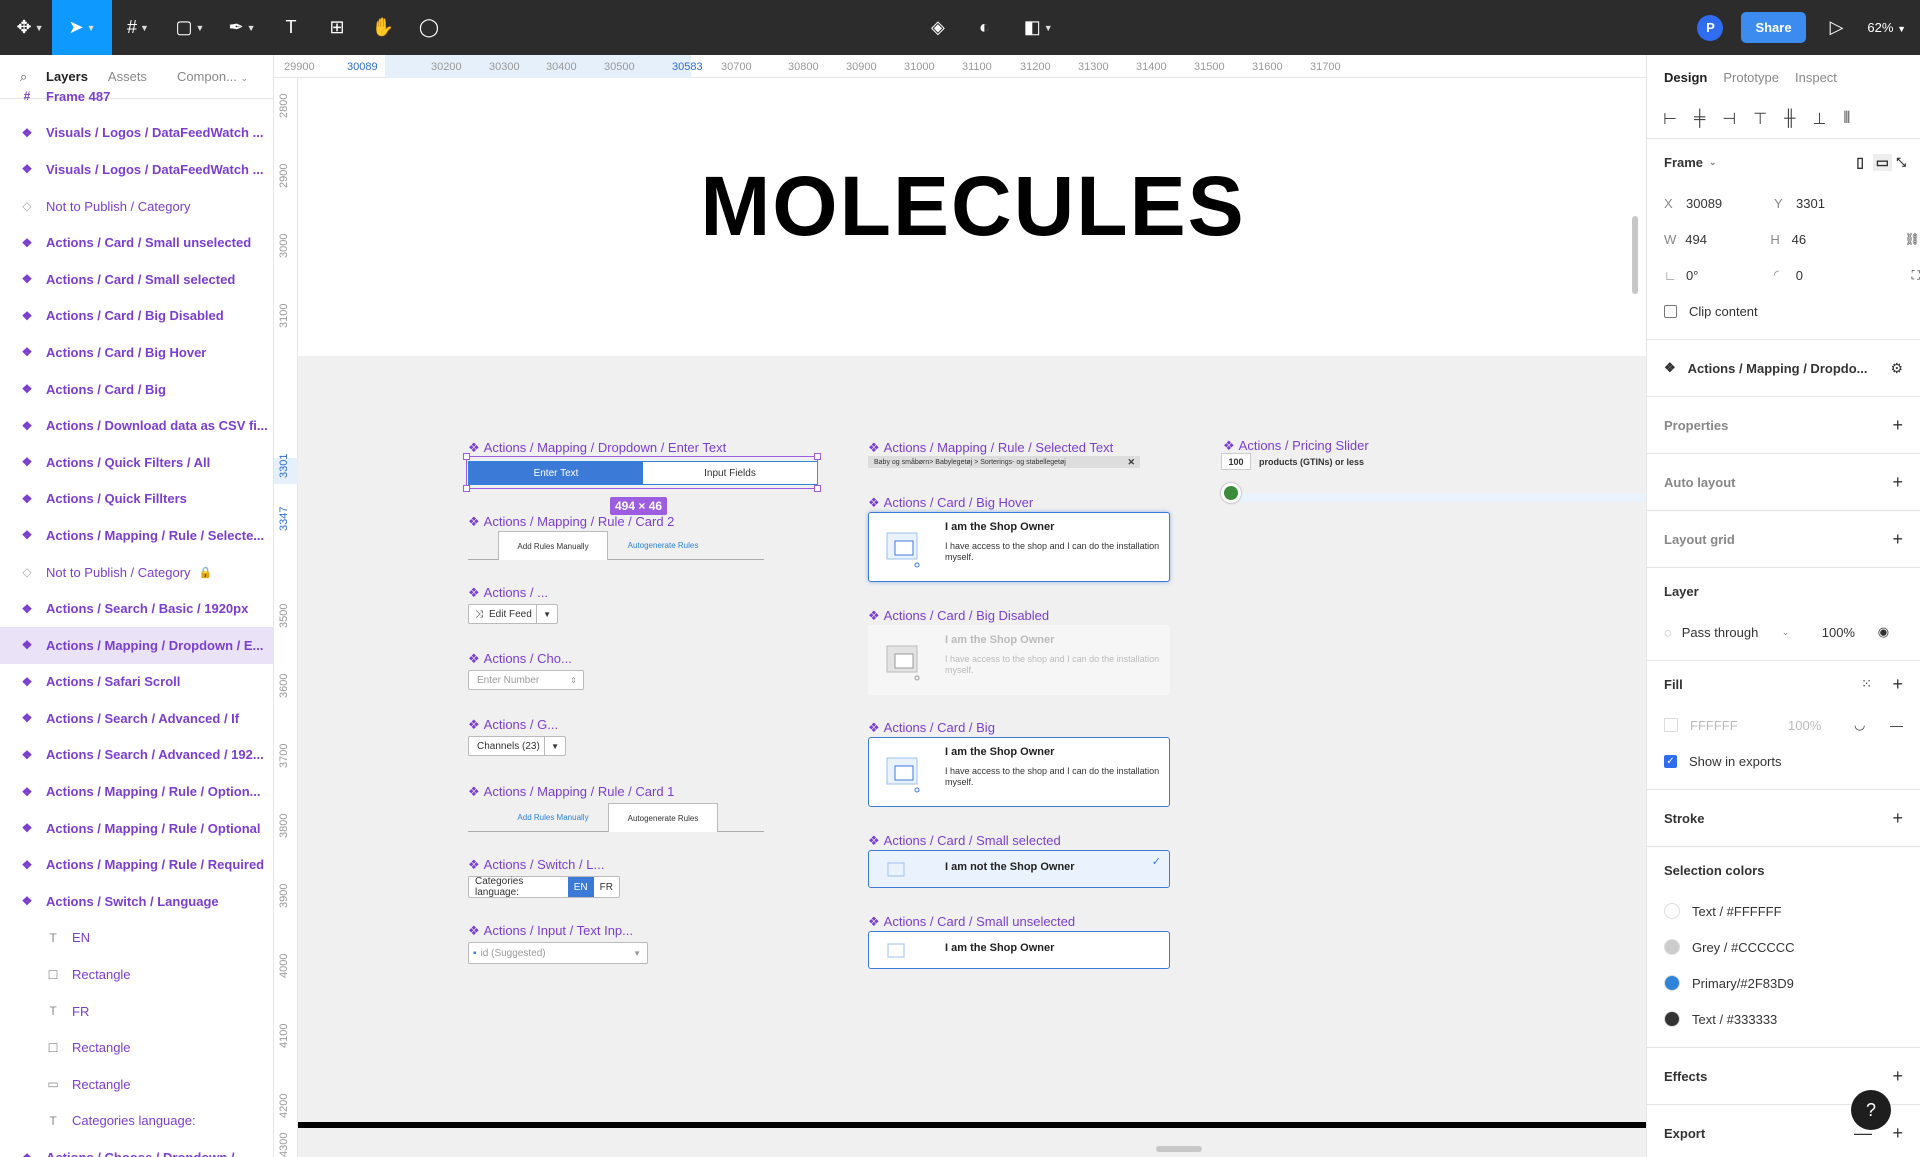 This screenshot has height=1157, width=1920. What do you see at coordinates (1783, 482) in the screenshot?
I see `auto-layout-header: Auto layout +` at bounding box center [1783, 482].